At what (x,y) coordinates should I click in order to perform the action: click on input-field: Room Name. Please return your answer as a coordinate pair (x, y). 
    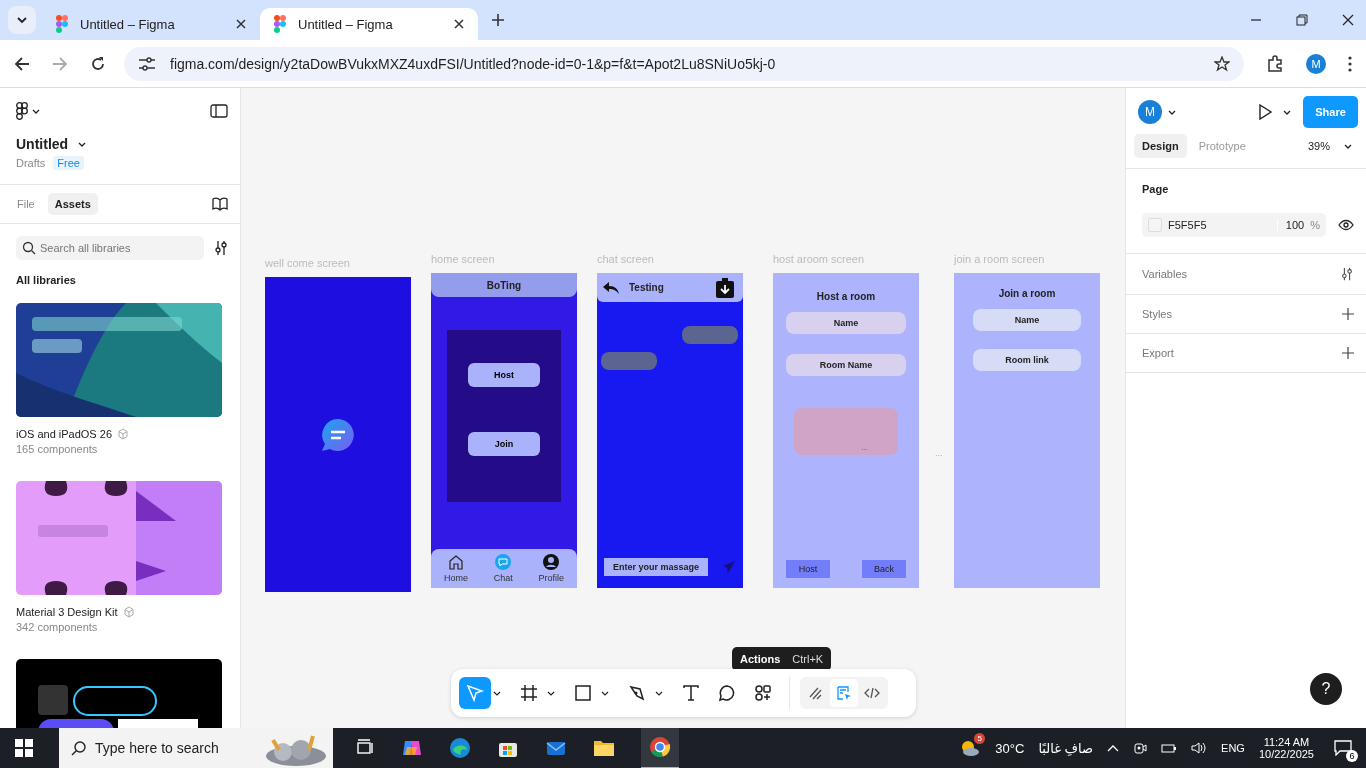
    Looking at the image, I should click on (846, 365).